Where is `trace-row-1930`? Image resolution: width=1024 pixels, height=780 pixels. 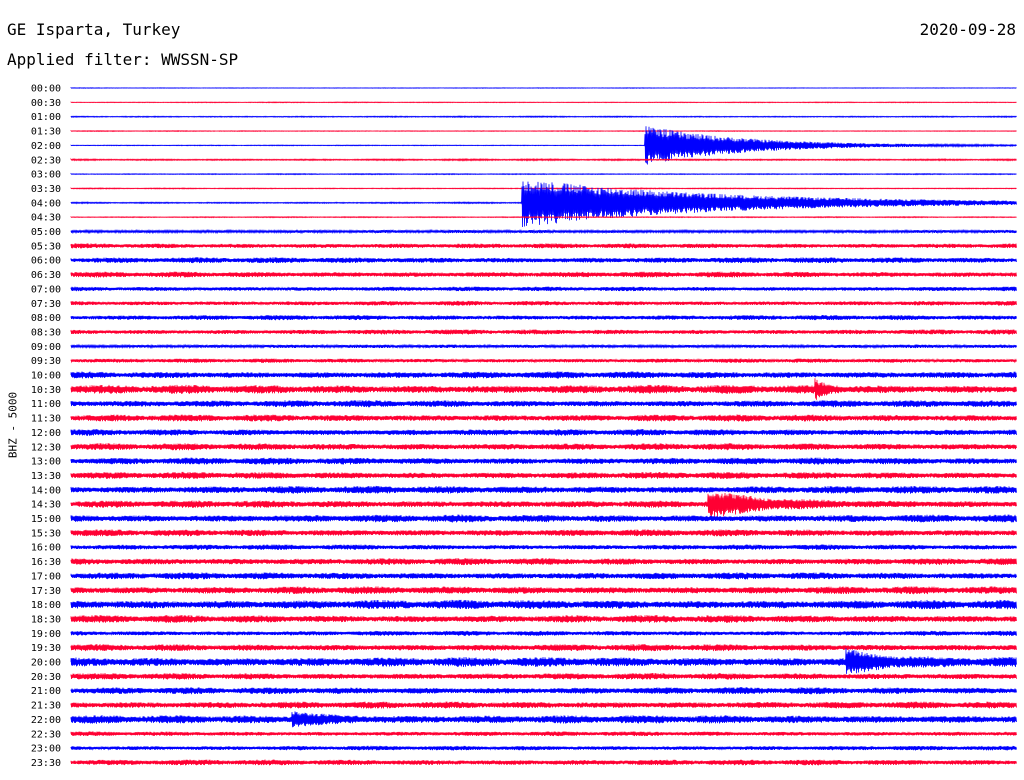 trace-row-1930 is located at coordinates (543, 648).